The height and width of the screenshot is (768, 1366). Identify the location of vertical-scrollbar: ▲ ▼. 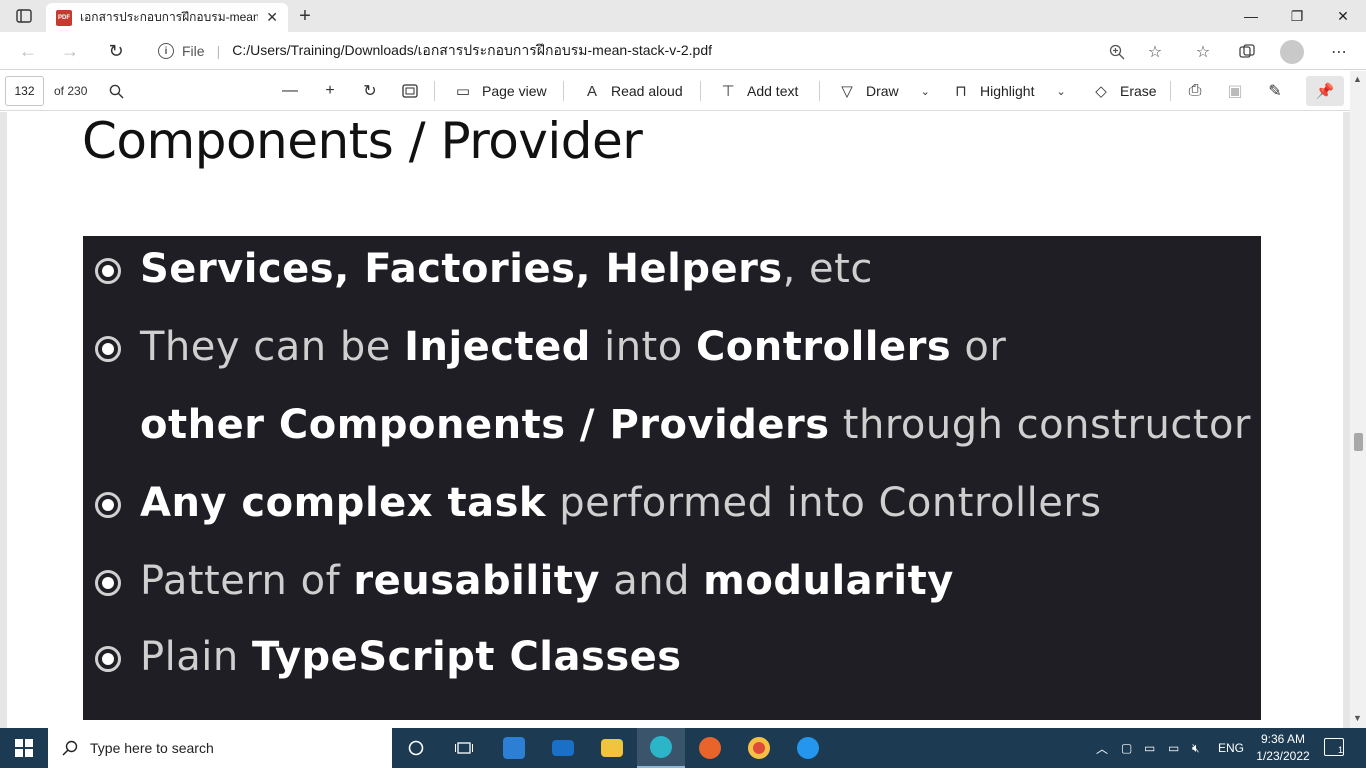
(1358, 399).